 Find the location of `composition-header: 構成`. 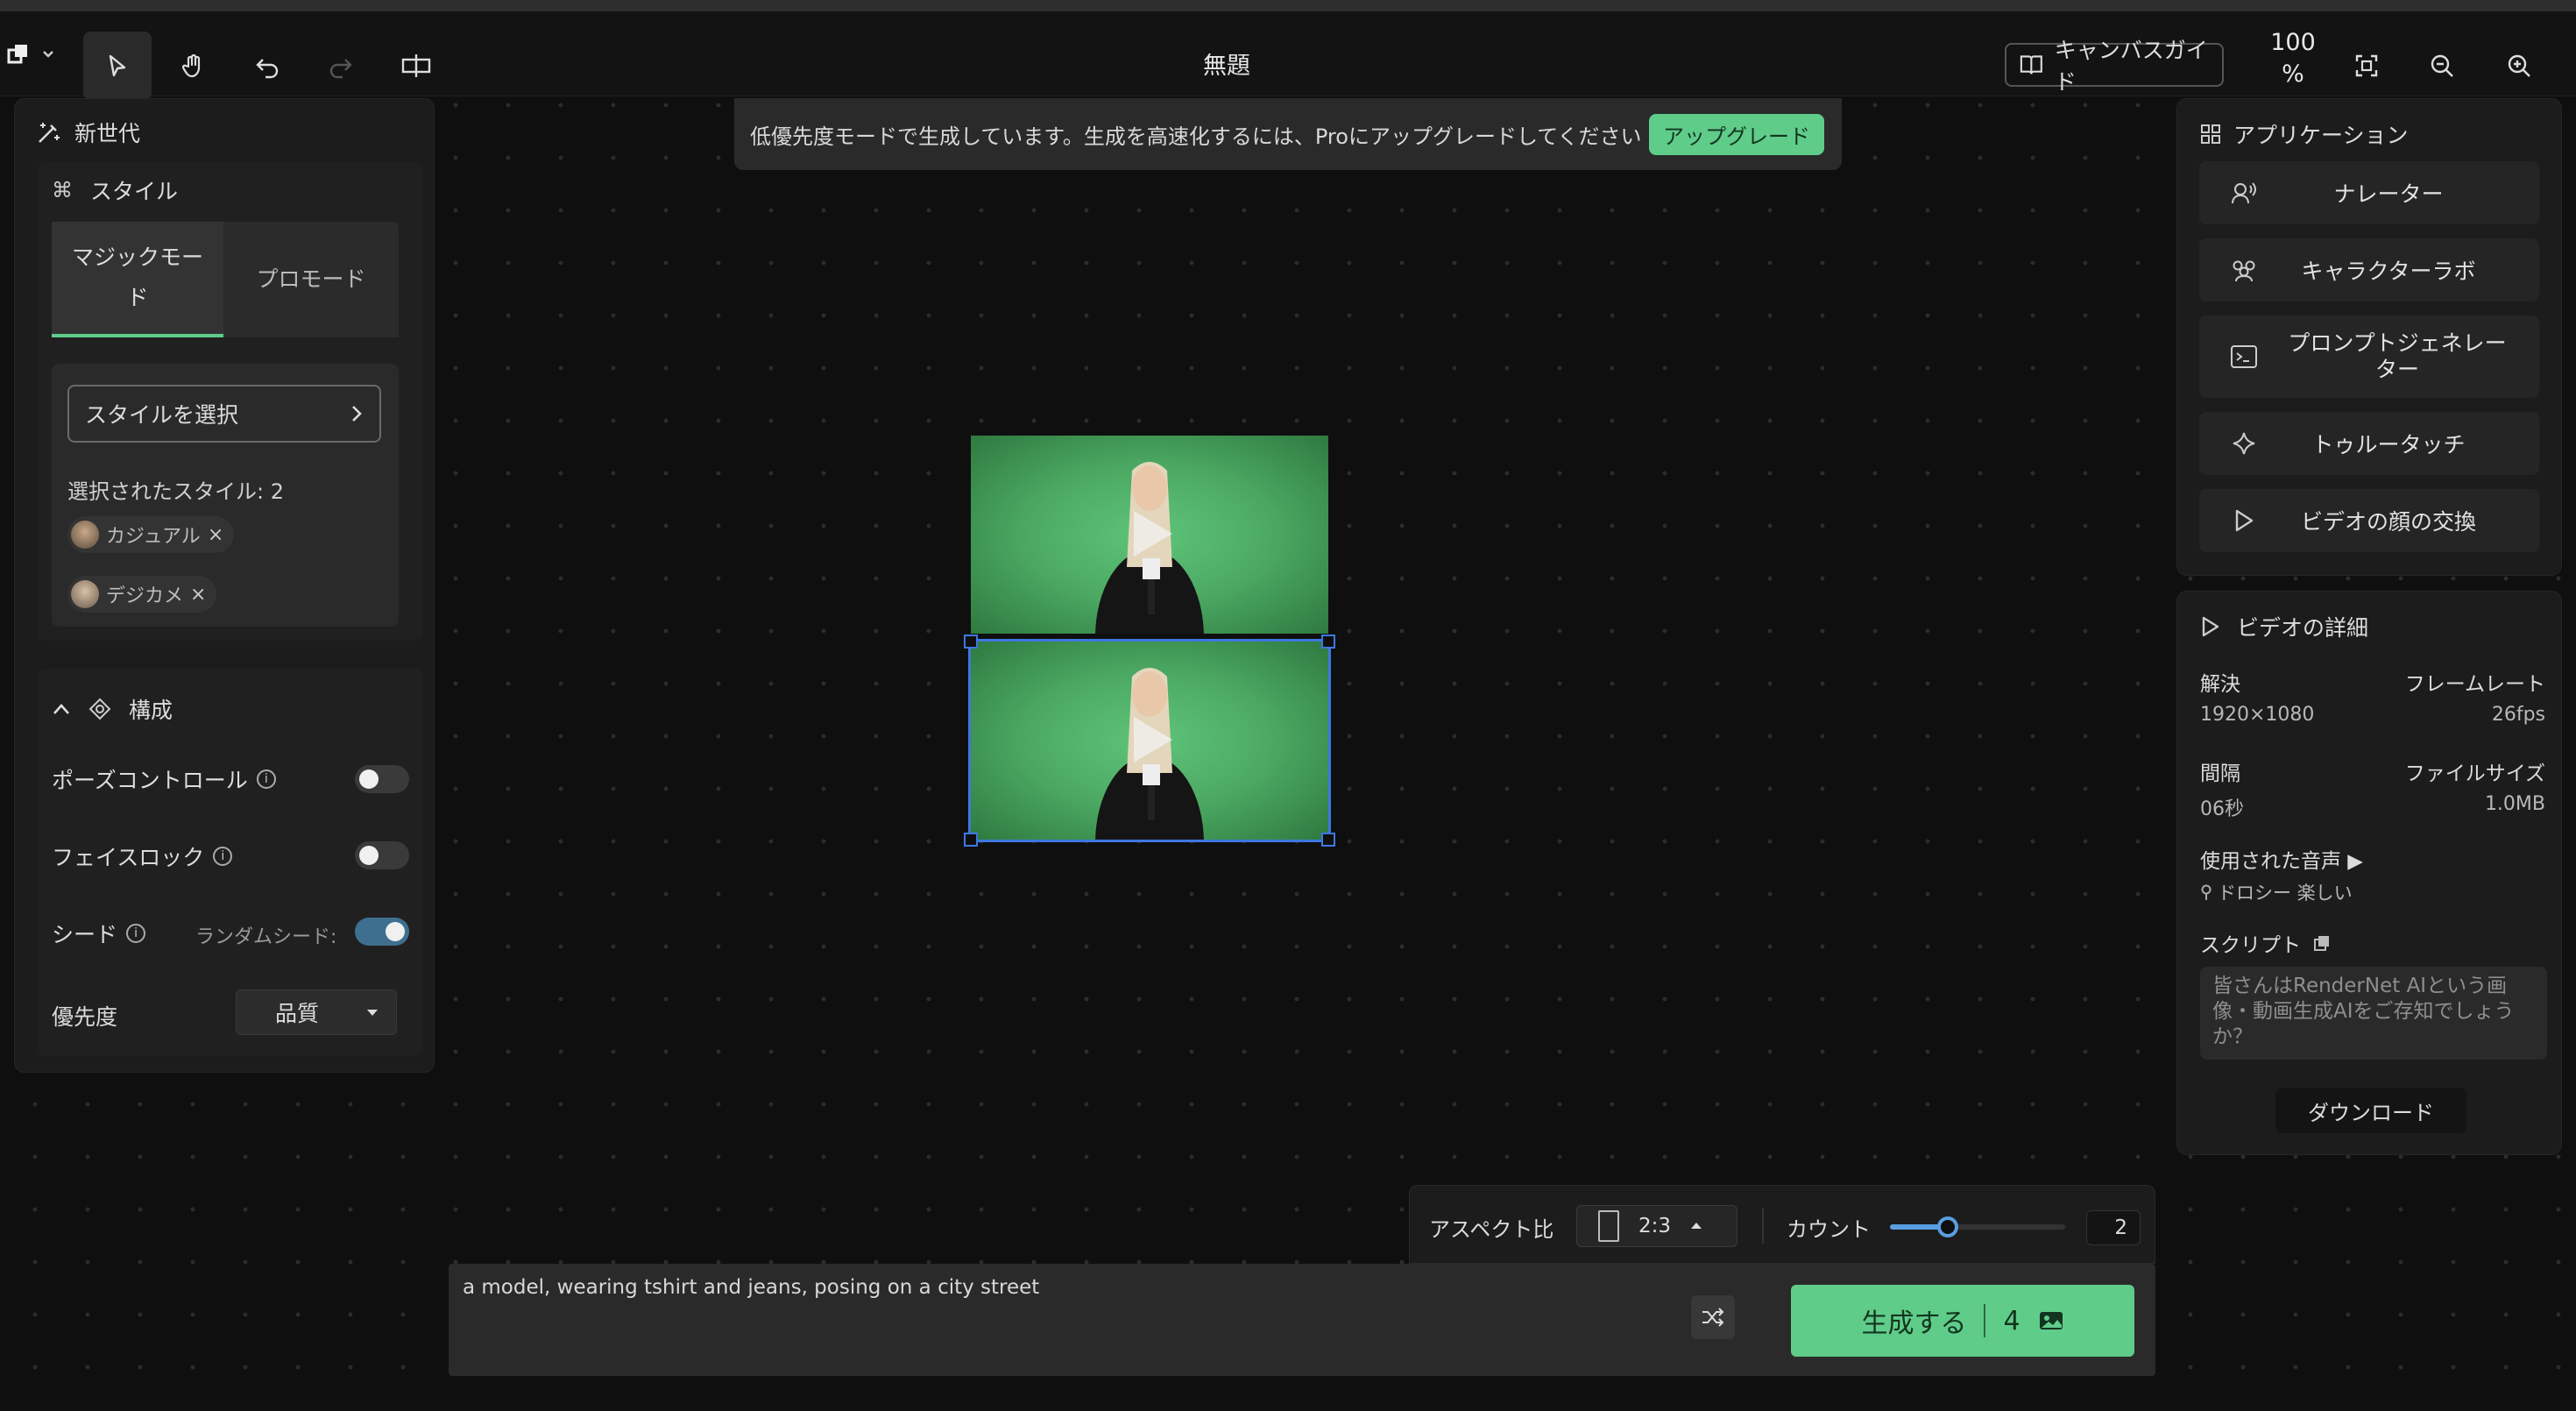

composition-header: 構成 is located at coordinates (112, 709).